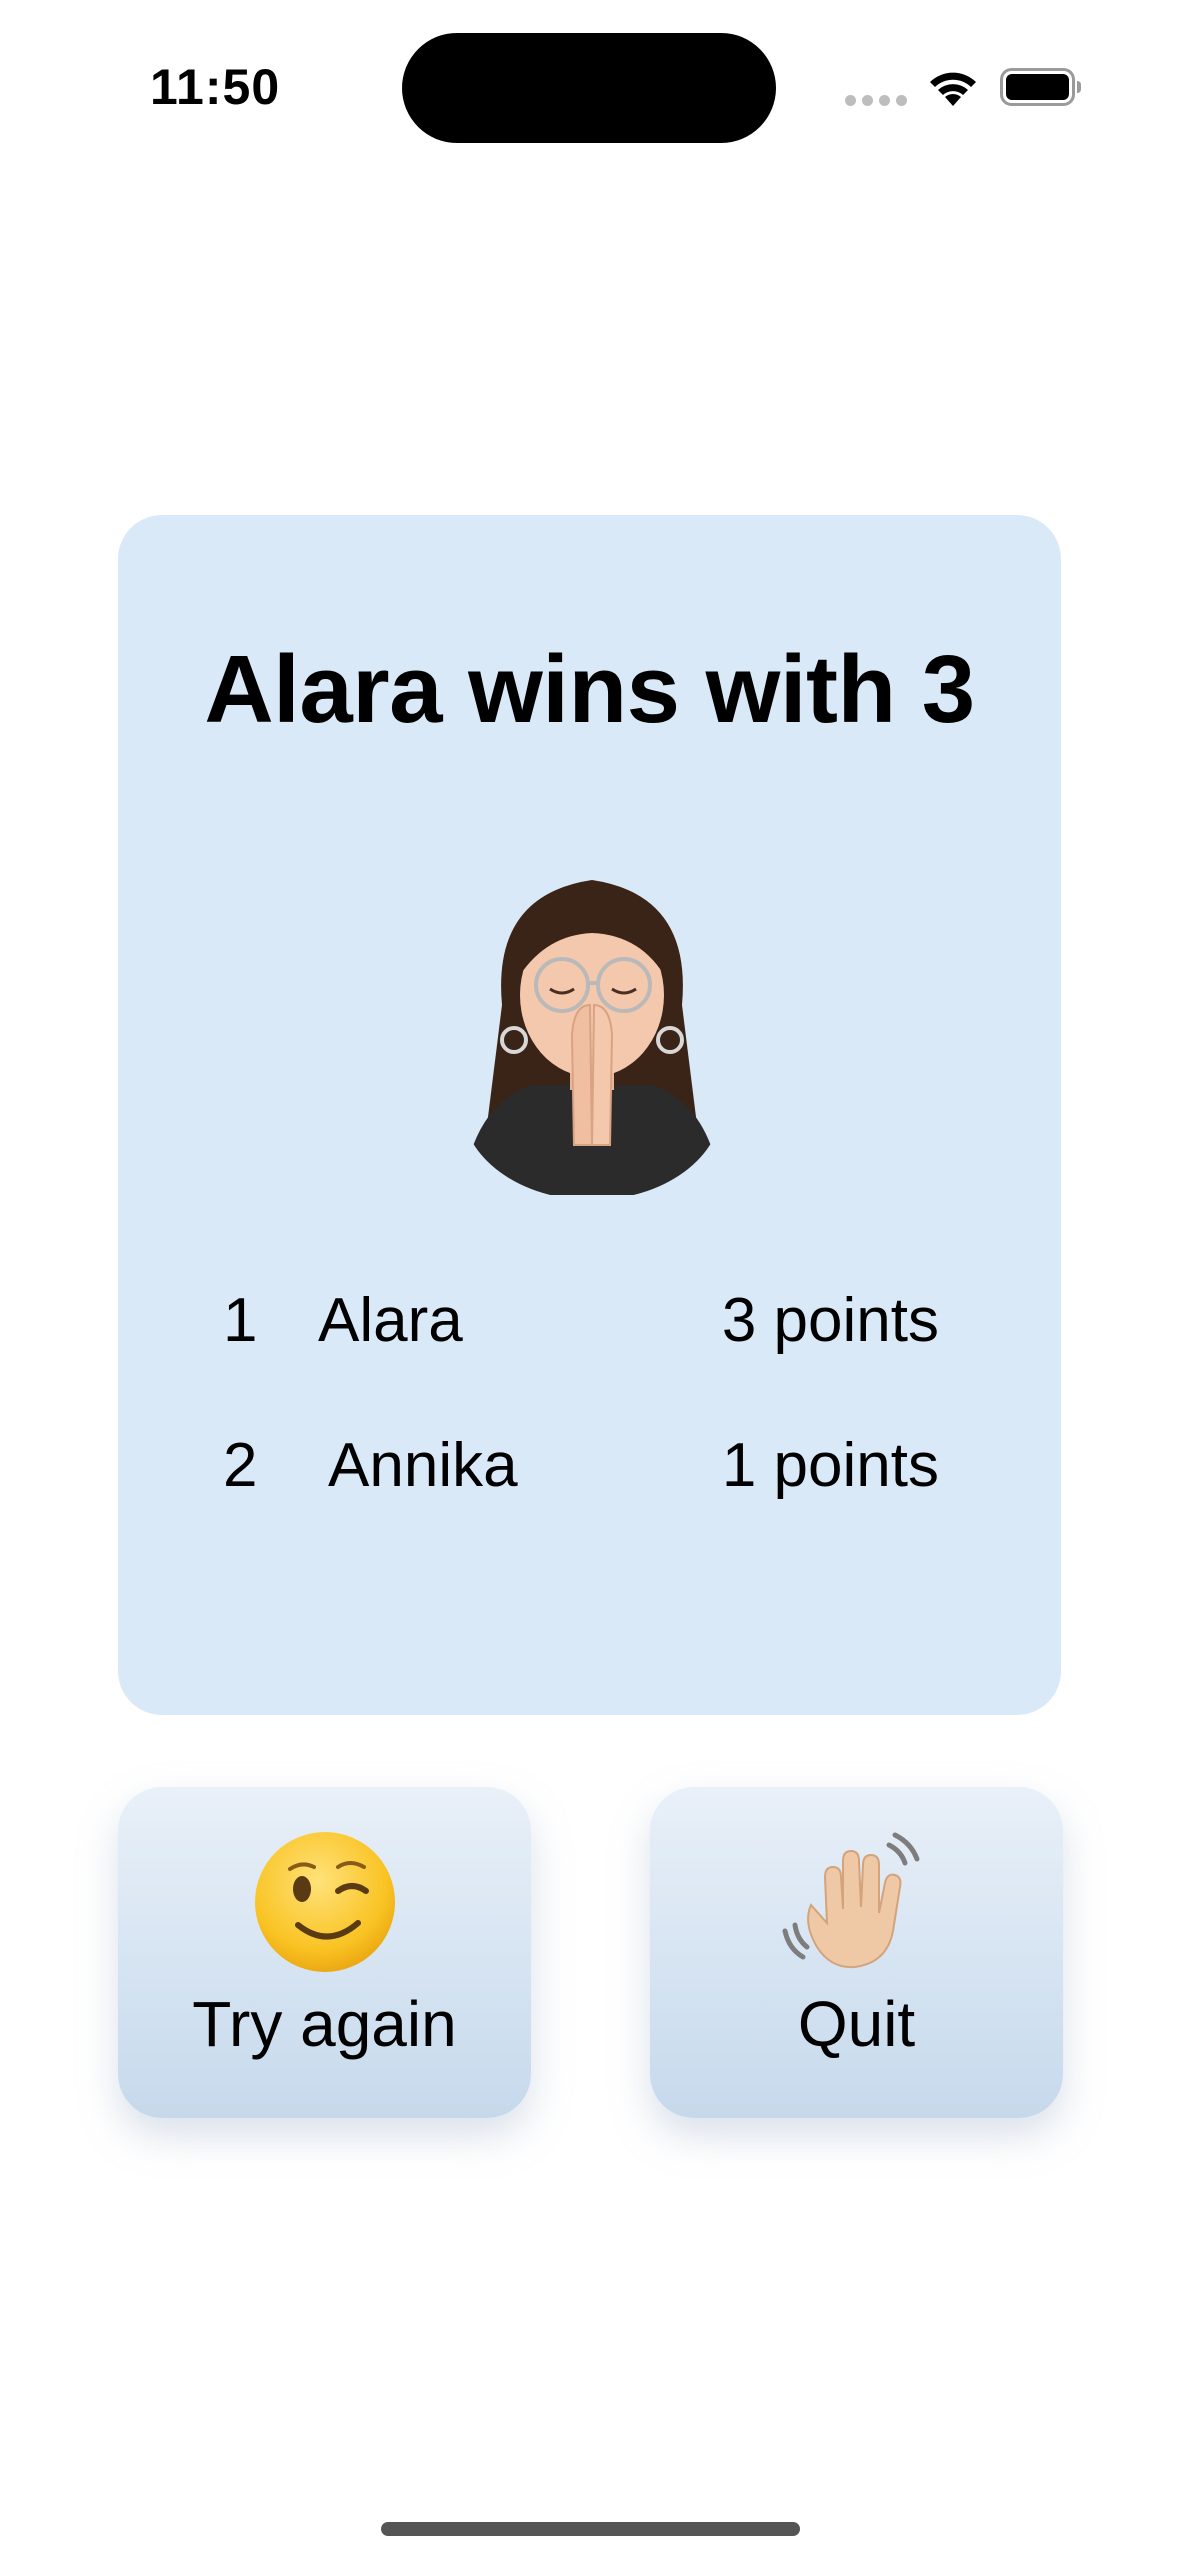 This screenshot has width=1179, height=2556. Describe the element at coordinates (876, 100) in the screenshot. I see `signal-dots-icon` at that location.